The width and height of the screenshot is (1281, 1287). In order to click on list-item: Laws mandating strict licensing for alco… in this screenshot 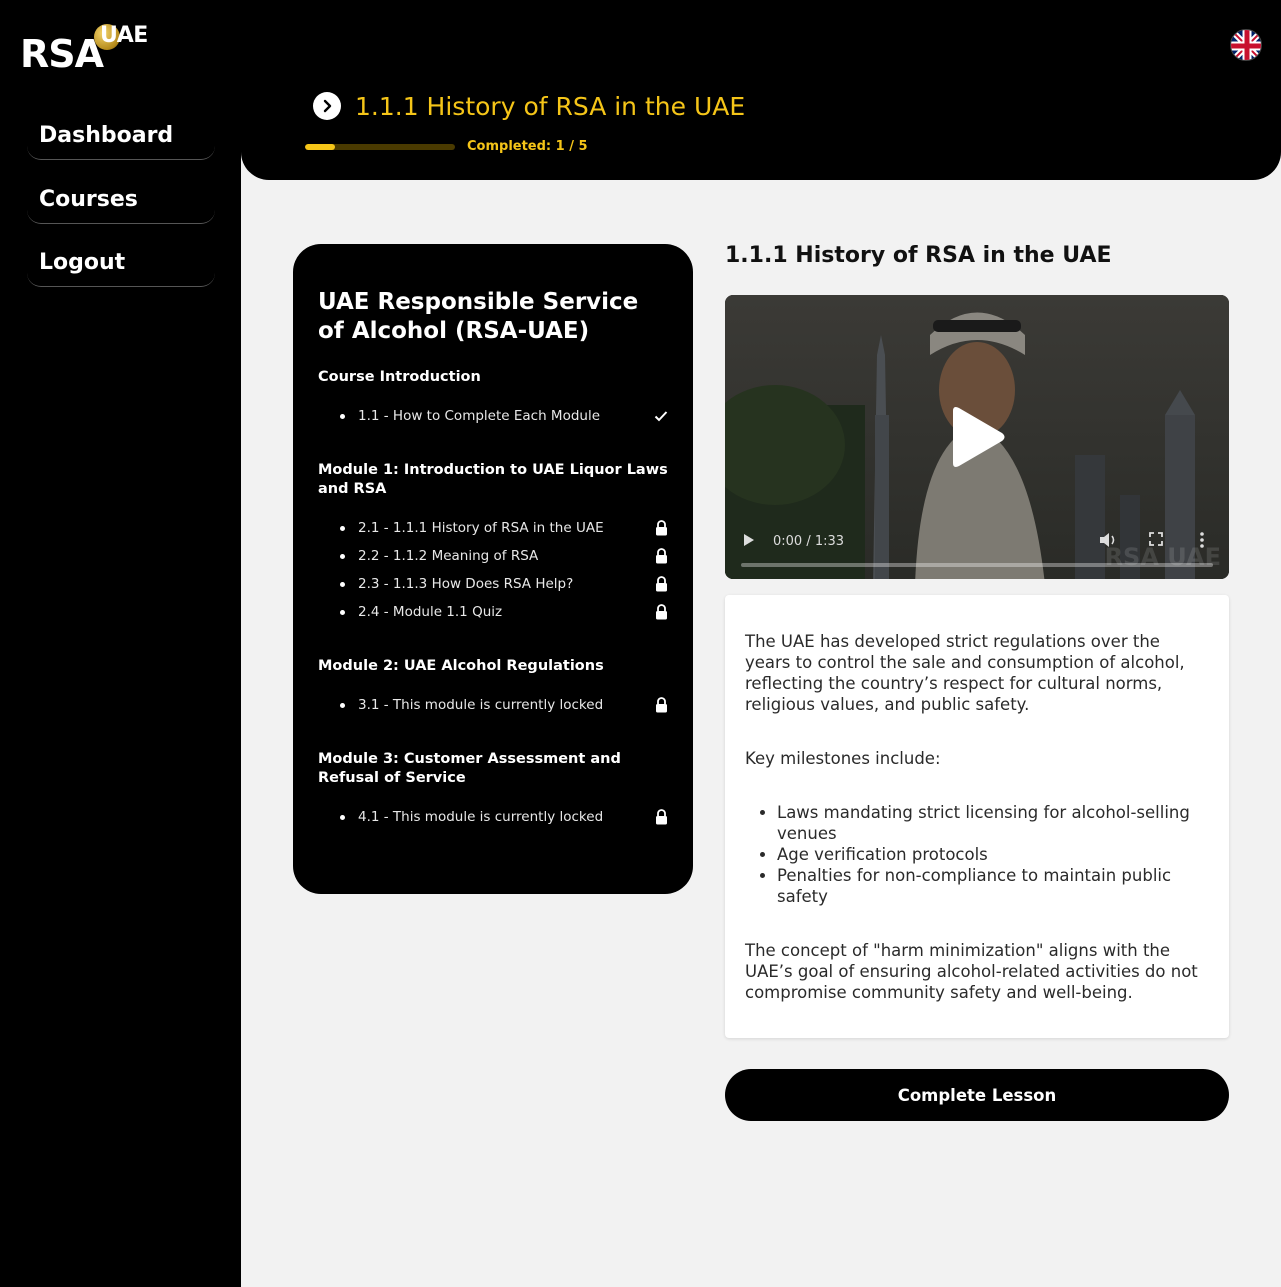, I will do `click(993, 823)`.